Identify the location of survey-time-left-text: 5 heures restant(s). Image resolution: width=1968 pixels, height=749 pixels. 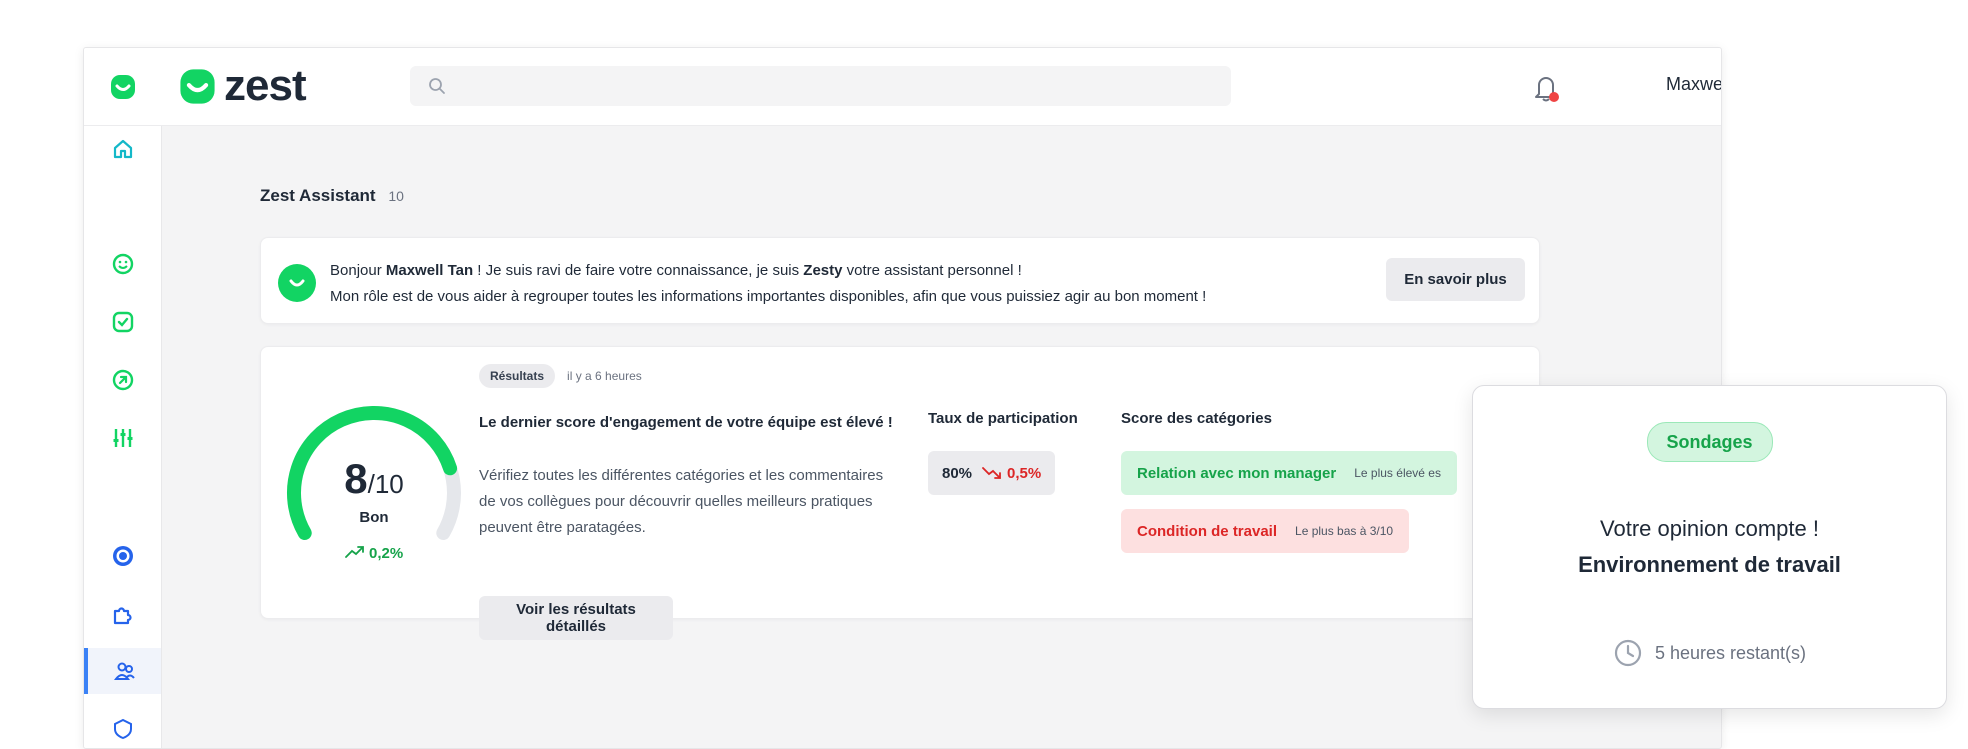
(1730, 652).